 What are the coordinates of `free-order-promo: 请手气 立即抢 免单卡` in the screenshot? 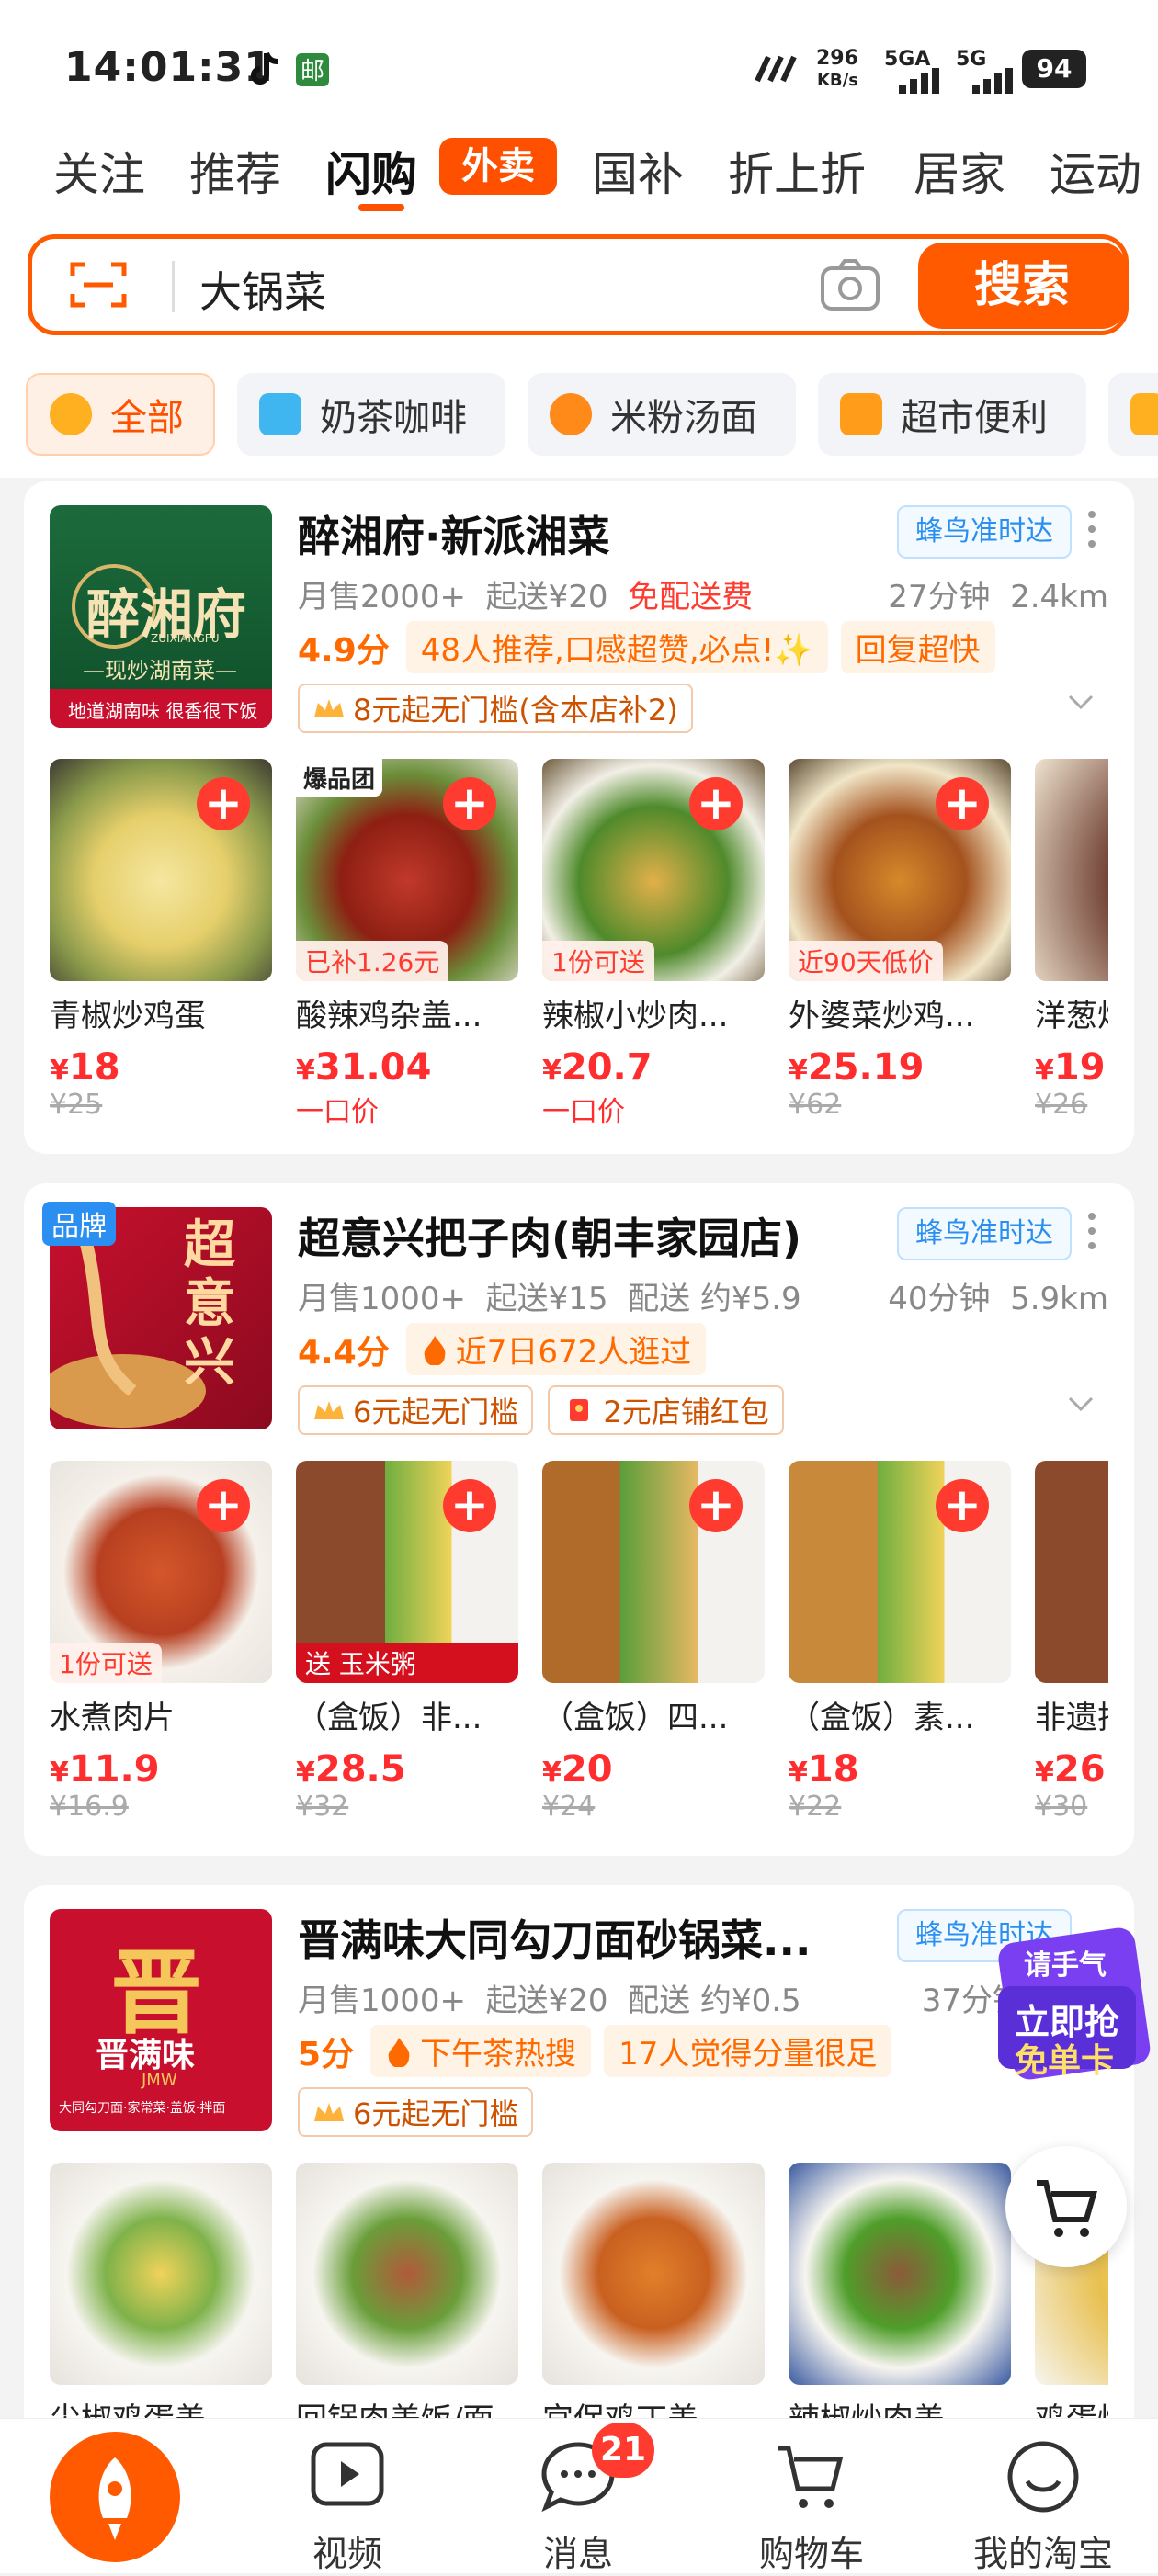 It's located at (1070, 2009).